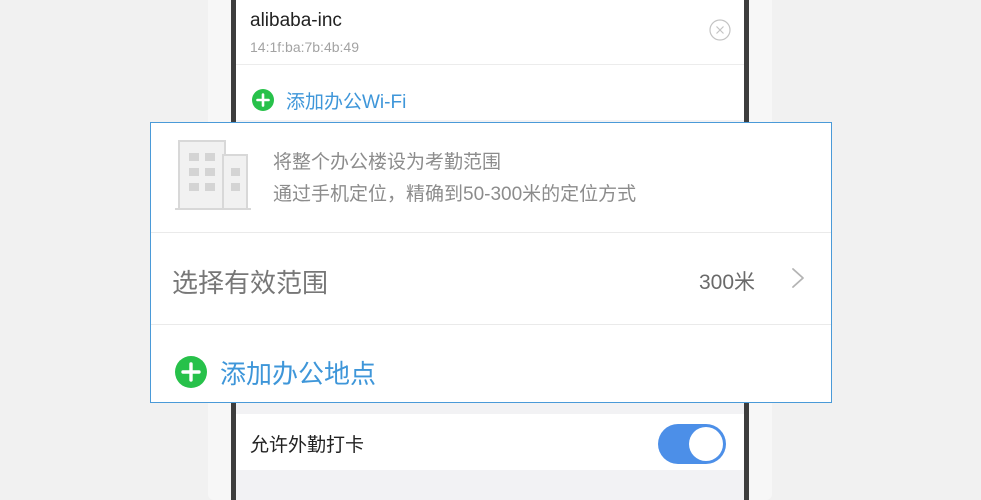 The width and height of the screenshot is (981, 500). What do you see at coordinates (387, 162) in the screenshot?
I see `office-description-line1: 将整个办公楼设为考勤范围` at bounding box center [387, 162].